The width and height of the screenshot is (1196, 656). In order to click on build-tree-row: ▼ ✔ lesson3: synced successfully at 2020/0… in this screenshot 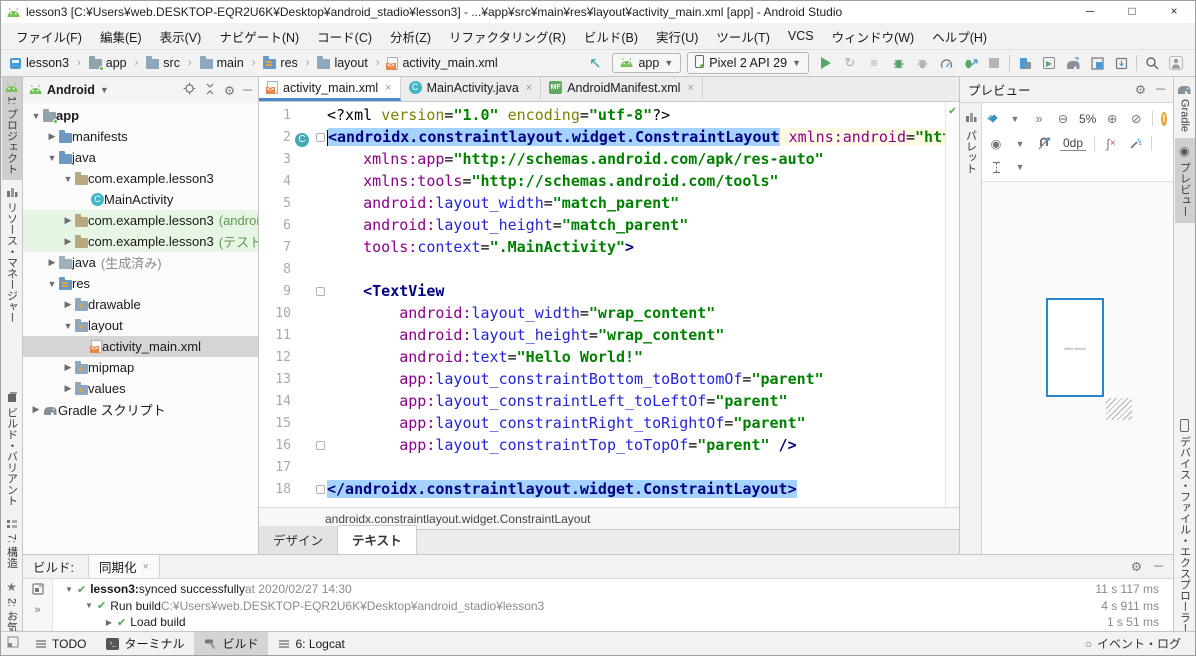, I will do `click(613, 589)`.